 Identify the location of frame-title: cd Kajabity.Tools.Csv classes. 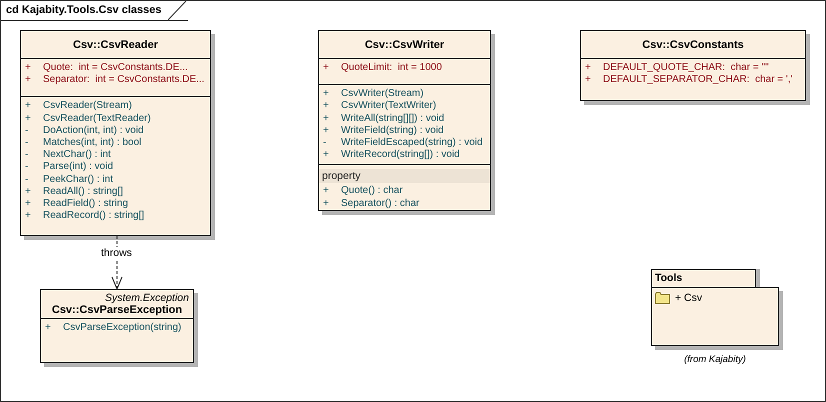
(94, 11).